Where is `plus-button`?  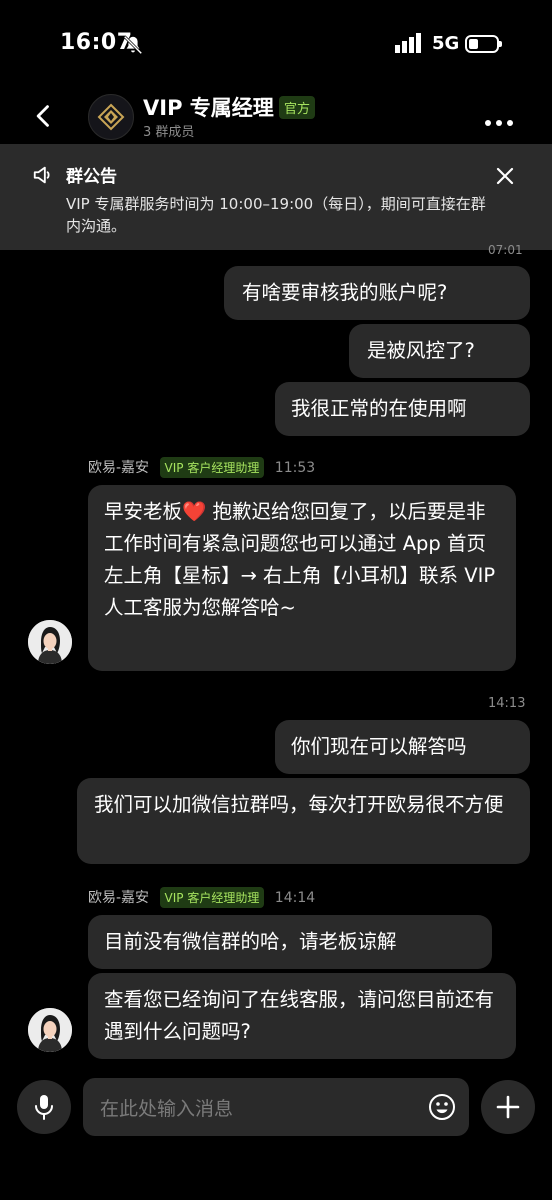
plus-button is located at coordinates (508, 1107).